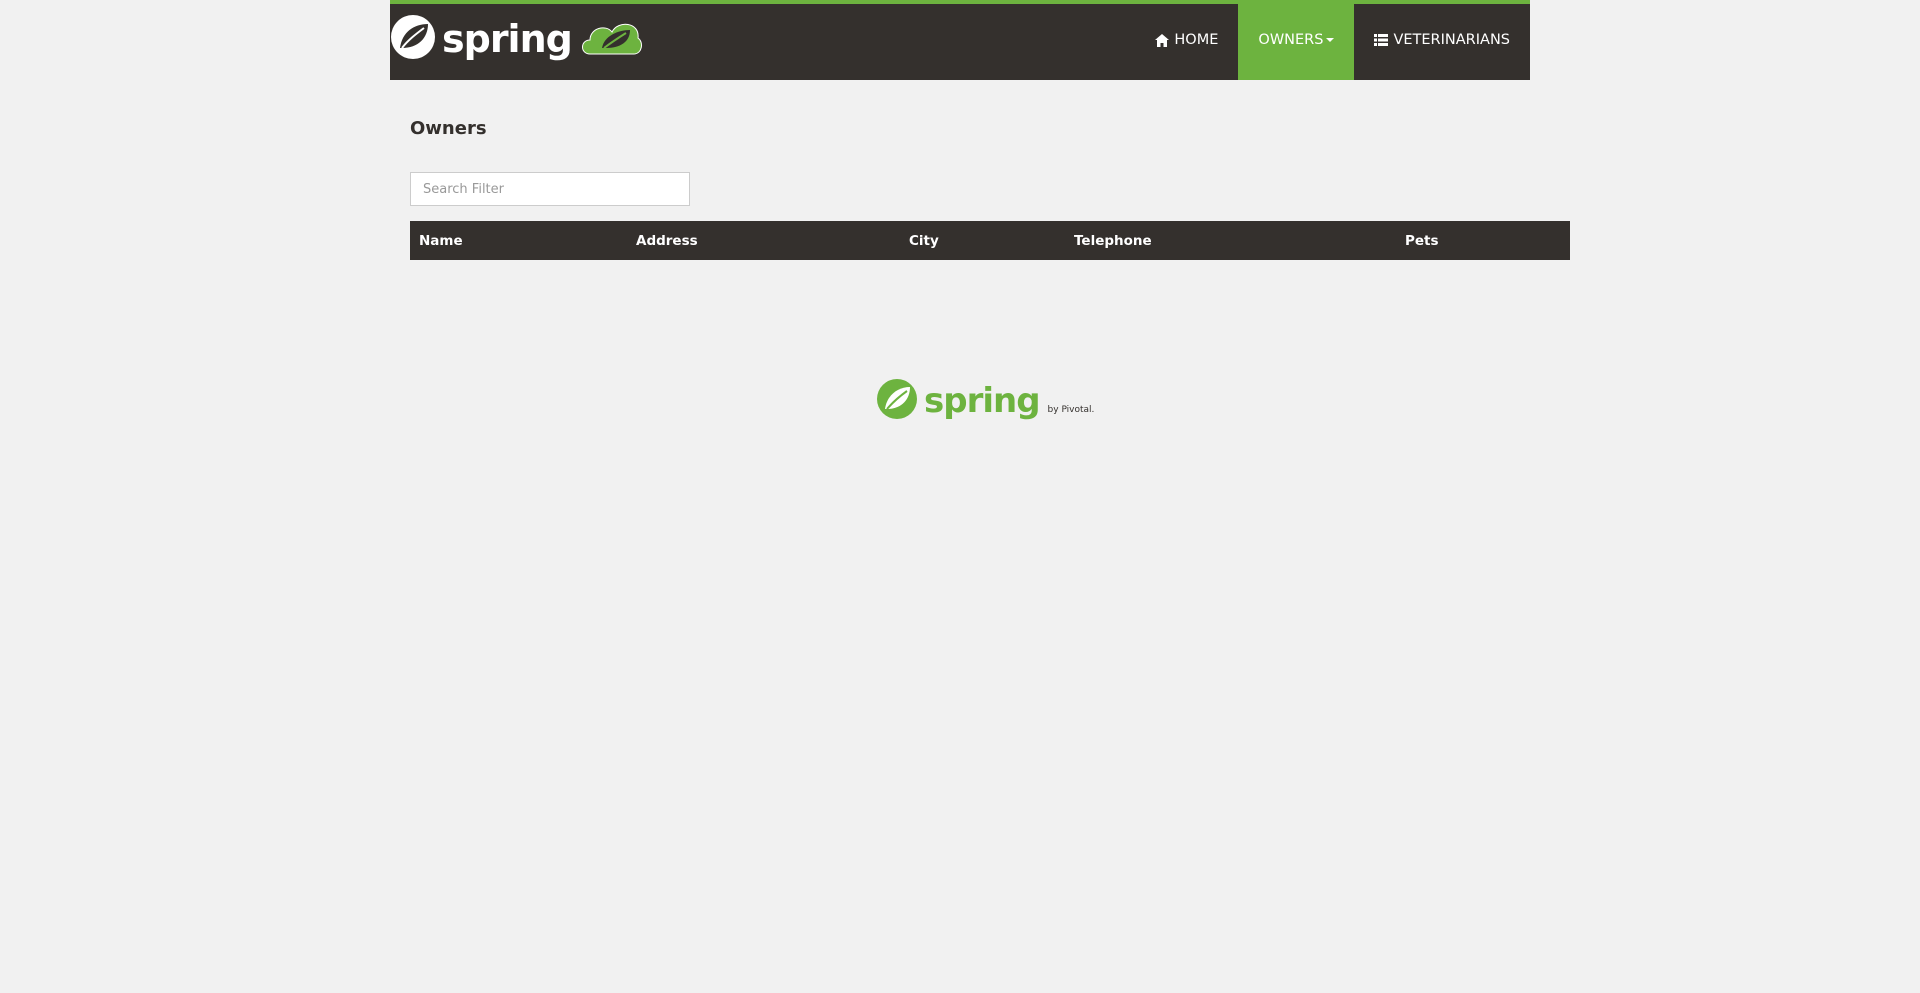  Describe the element at coordinates (1162, 40) in the screenshot. I see `home-icon` at that location.